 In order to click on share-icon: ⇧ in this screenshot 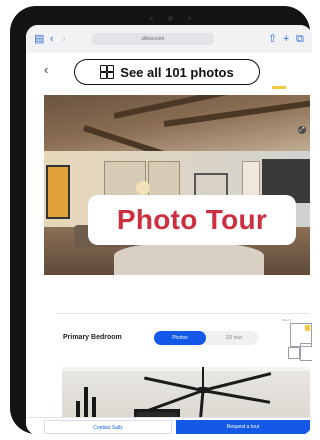, I will do `click(272, 39)`.